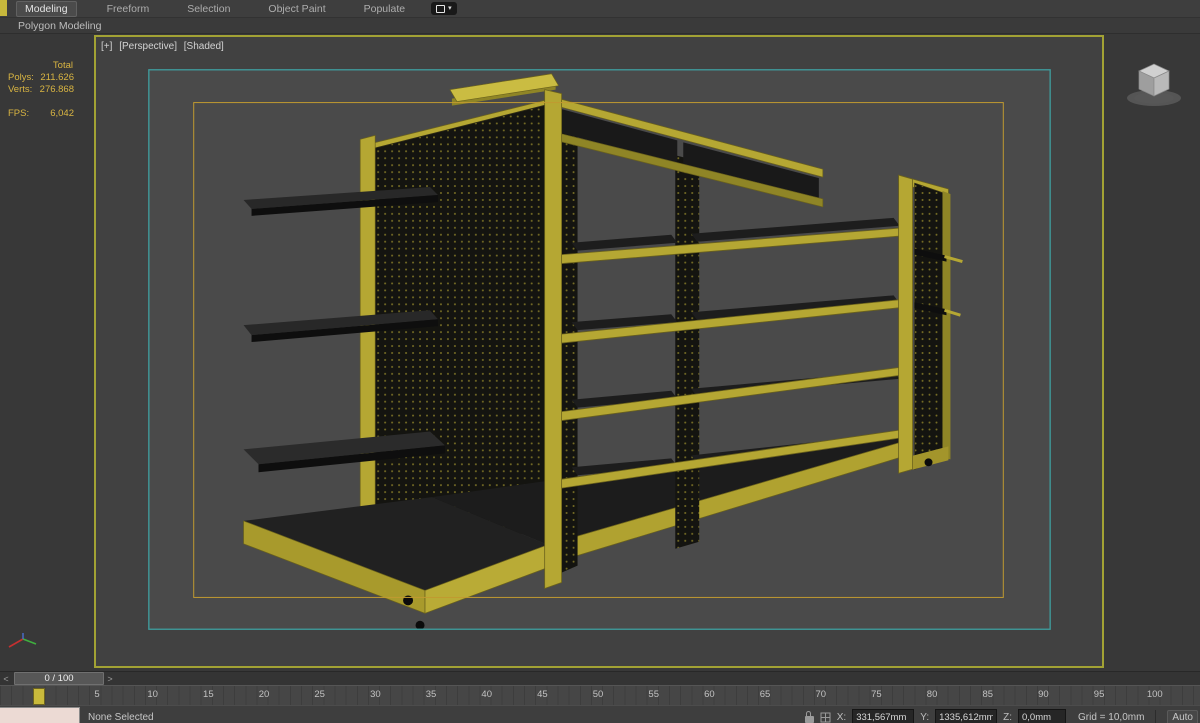 The height and width of the screenshot is (723, 1200). Describe the element at coordinates (841, 717) in the screenshot. I see `x-coordinate-label: X:` at that location.